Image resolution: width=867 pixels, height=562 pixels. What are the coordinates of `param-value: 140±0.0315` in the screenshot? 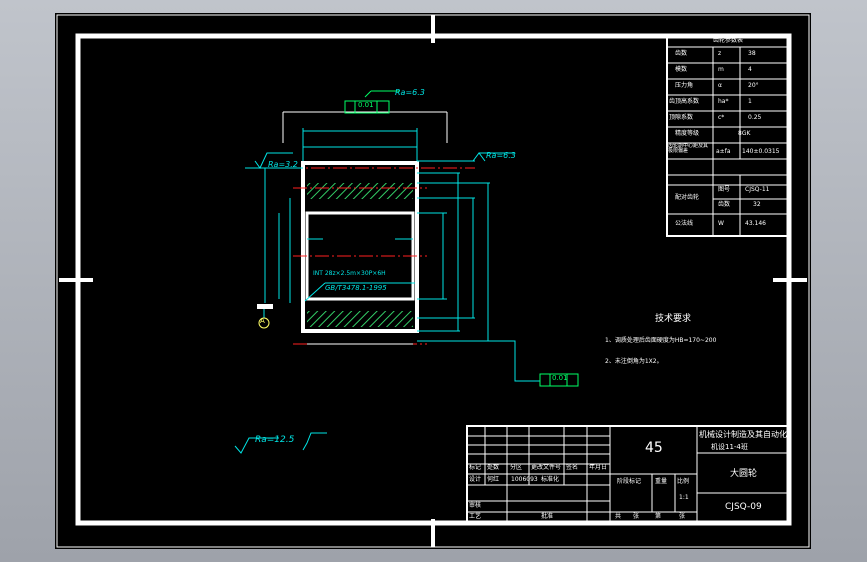 It's located at (761, 151).